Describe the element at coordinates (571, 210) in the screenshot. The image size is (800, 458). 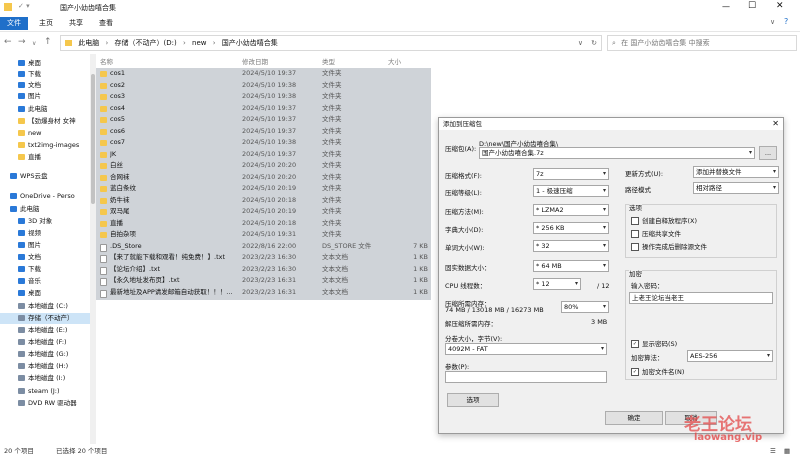
I see `field-combo: * LZMA2 ▾` at that location.